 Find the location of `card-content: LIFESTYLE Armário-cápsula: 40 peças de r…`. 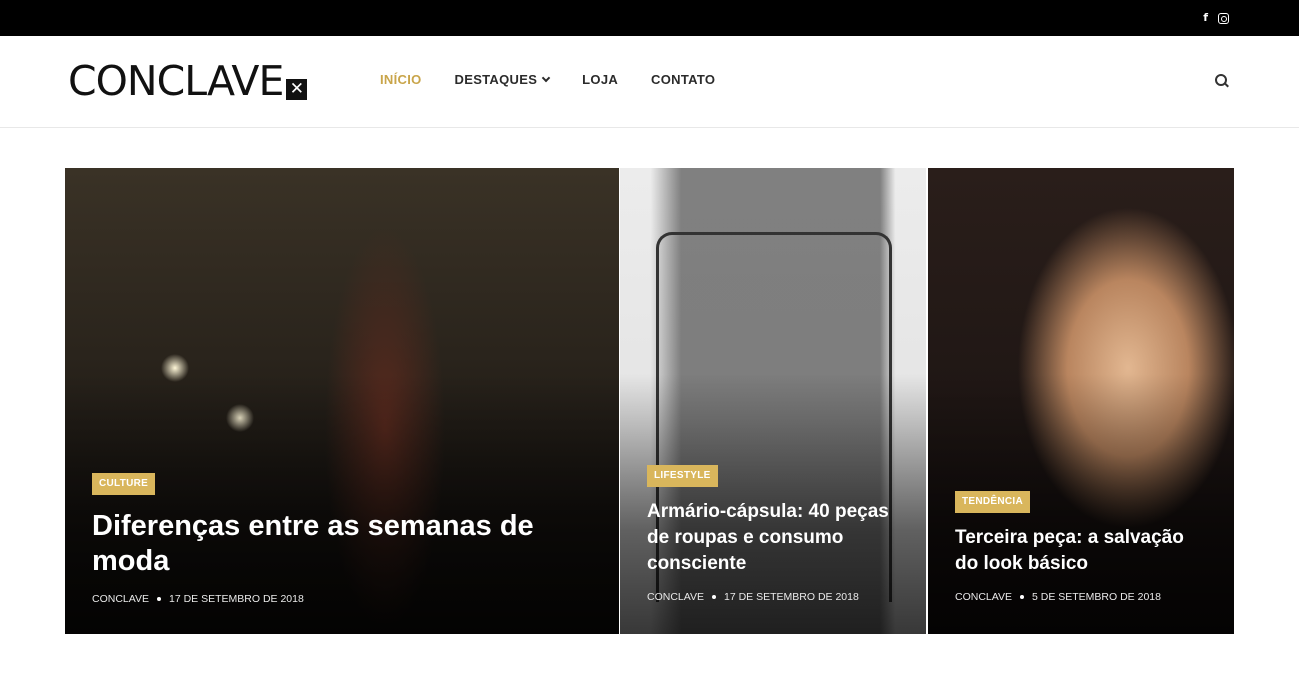

card-content: LIFESTYLE Armário-cápsula: 40 peças de r… is located at coordinates (774, 534).